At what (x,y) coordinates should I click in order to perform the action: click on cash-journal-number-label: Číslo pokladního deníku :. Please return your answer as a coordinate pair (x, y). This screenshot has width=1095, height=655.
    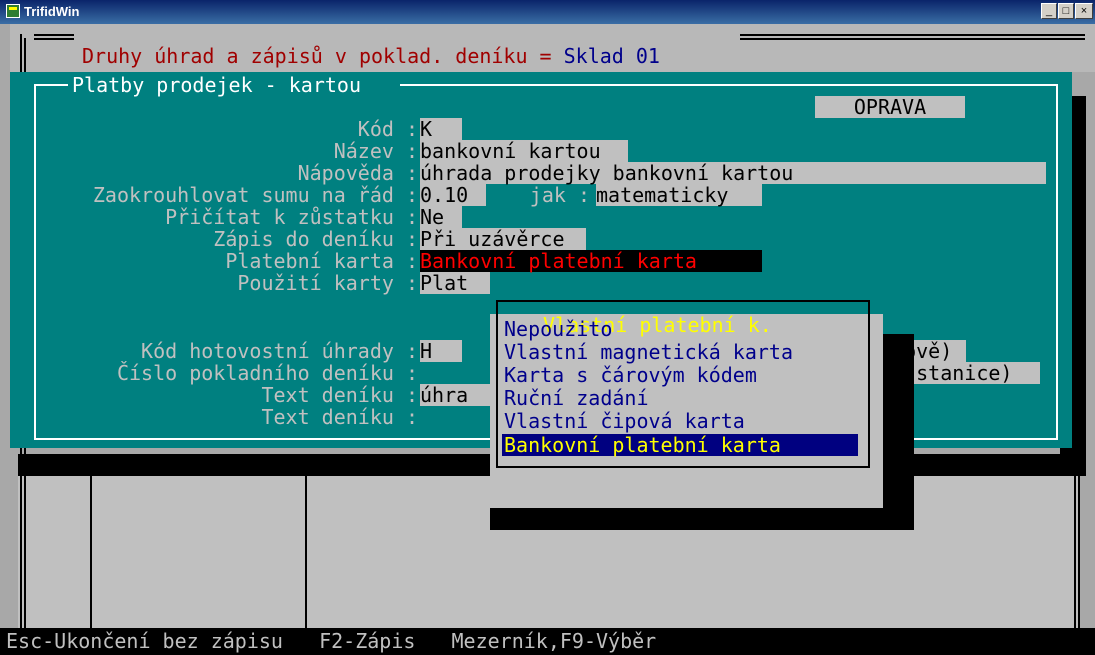
    Looking at the image, I should click on (267, 373).